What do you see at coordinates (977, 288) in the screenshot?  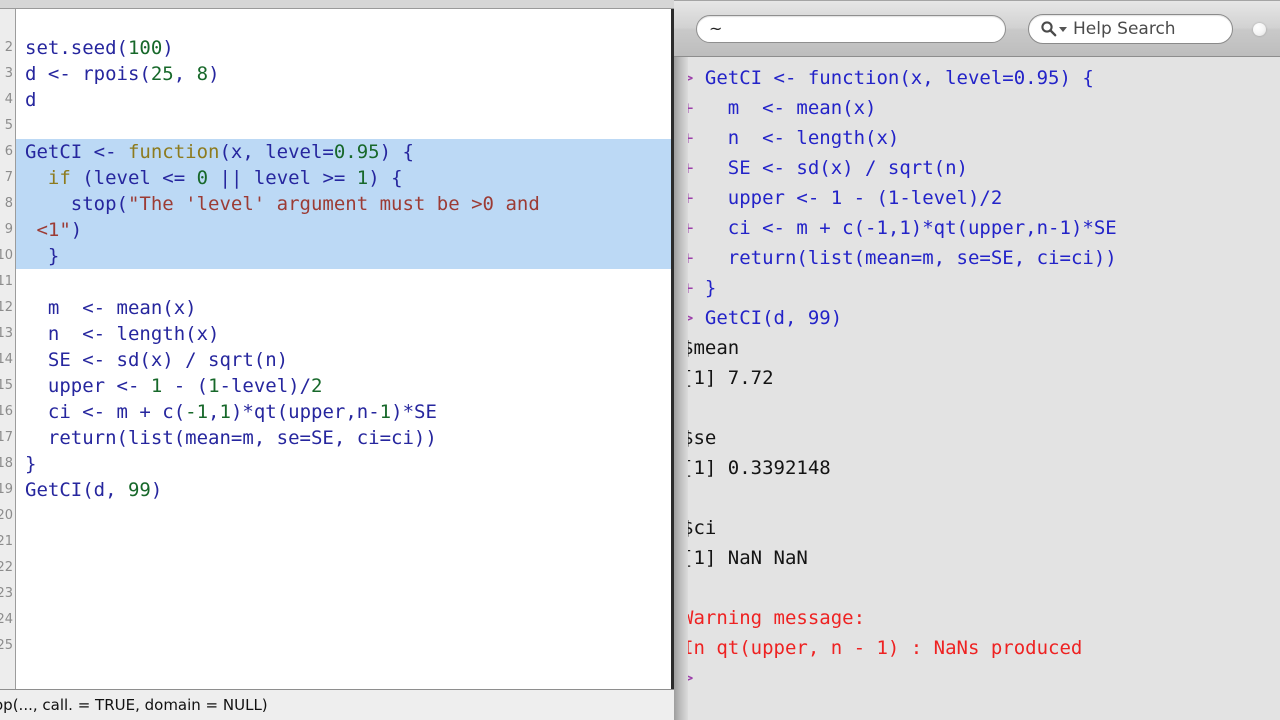 I see `console-line-input: + }` at bounding box center [977, 288].